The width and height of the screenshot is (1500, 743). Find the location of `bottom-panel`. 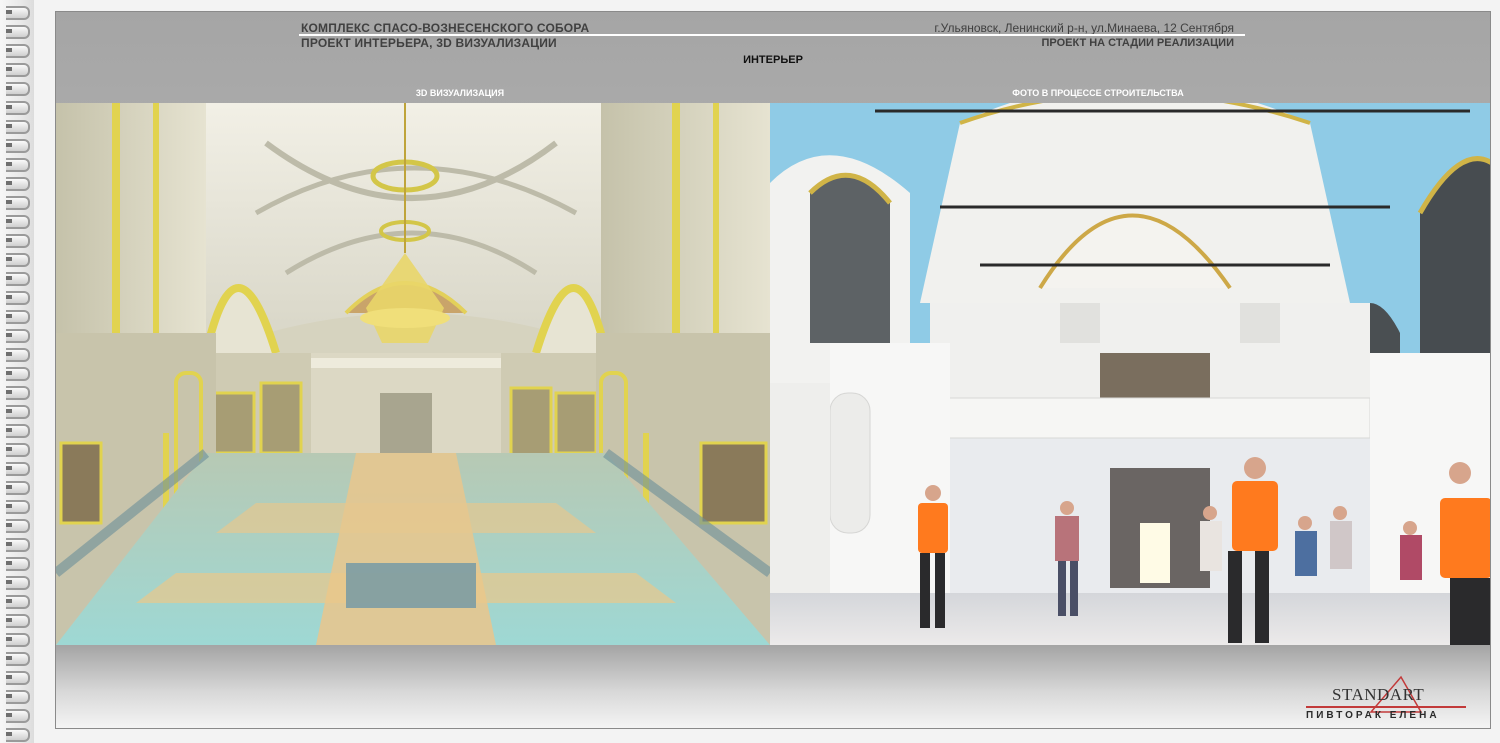

bottom-panel is located at coordinates (773, 686).